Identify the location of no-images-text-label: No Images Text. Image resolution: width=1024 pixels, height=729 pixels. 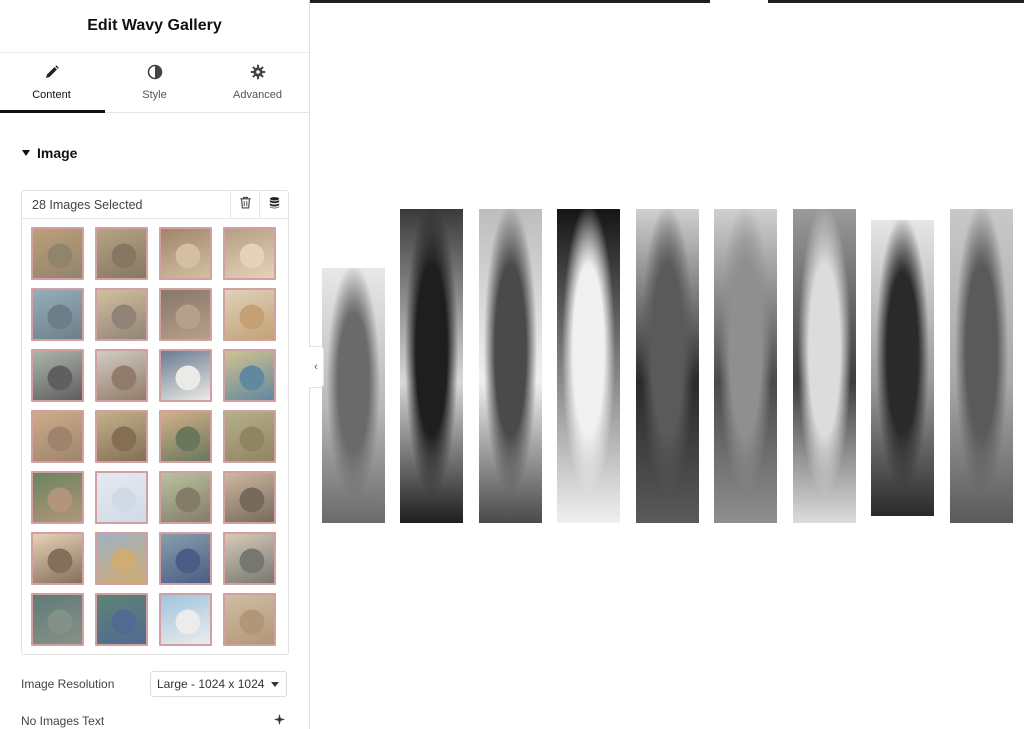
(63, 721).